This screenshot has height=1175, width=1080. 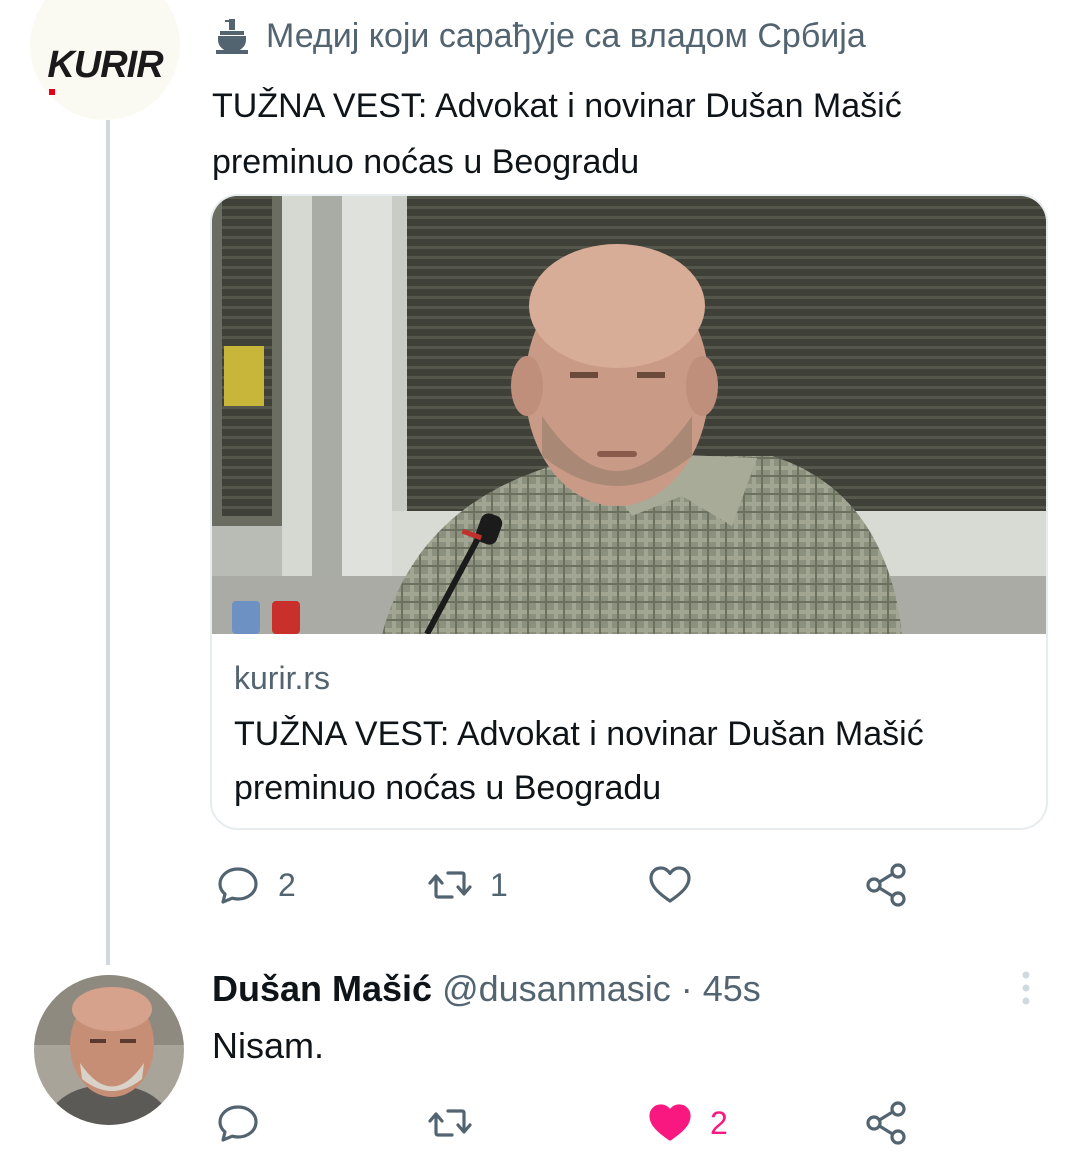 I want to click on more-vertical-icon, so click(x=1026, y=988).